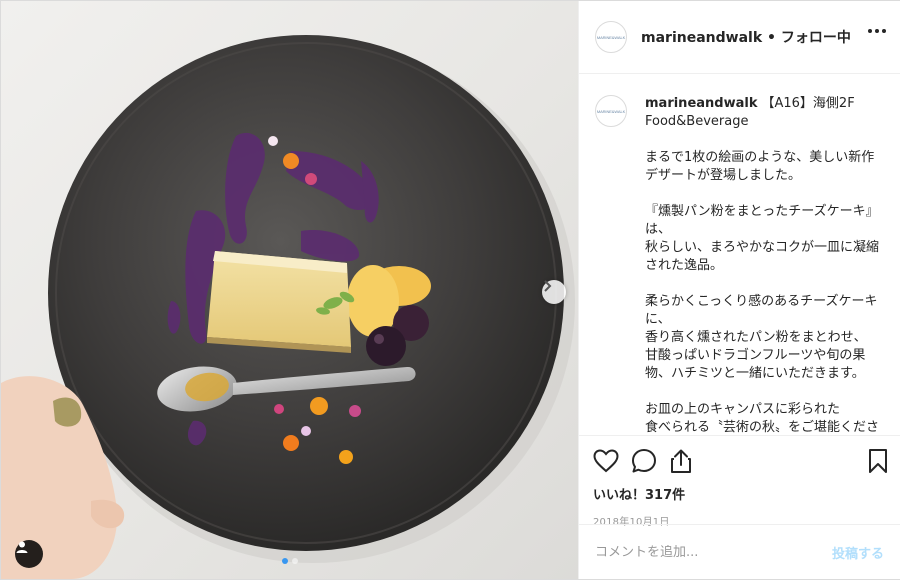 Image resolution: width=900 pixels, height=580 pixels. I want to click on post-comment-button: 投稿する, so click(858, 552).